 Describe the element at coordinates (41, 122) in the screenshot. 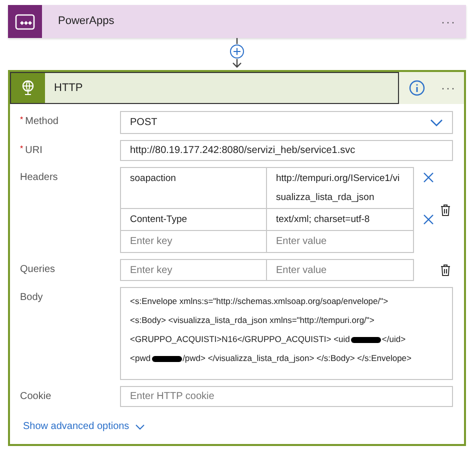

I see `field-label: Method` at that location.